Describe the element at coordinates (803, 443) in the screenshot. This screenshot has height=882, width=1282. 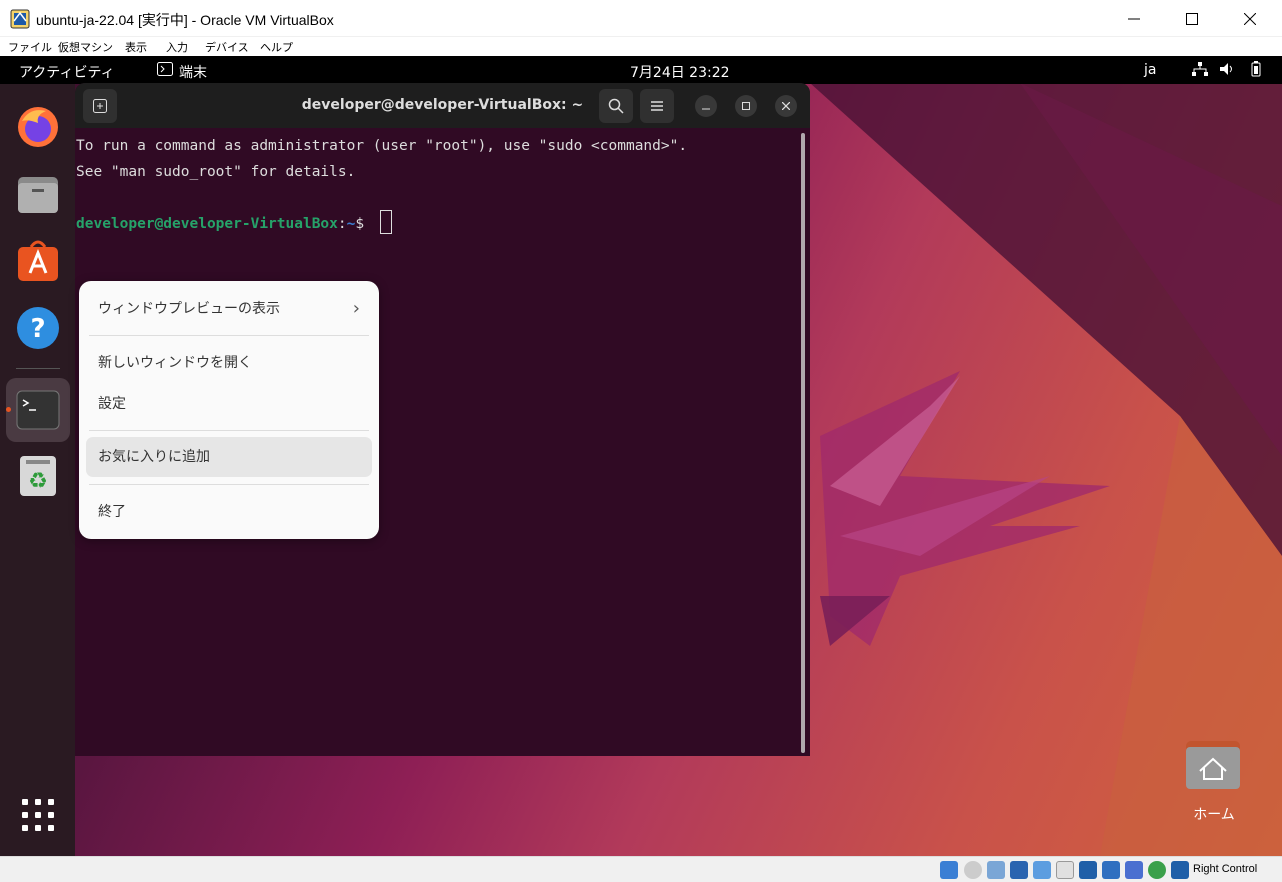
I see `terminal-scrollbar` at that location.